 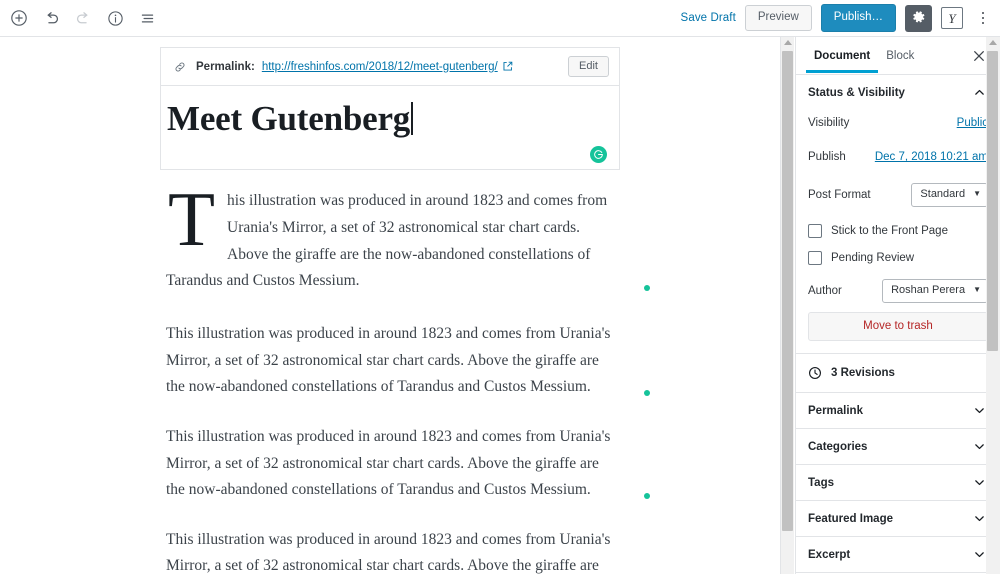 What do you see at coordinates (850, 518) in the screenshot?
I see `panel-title: Featured Image` at bounding box center [850, 518].